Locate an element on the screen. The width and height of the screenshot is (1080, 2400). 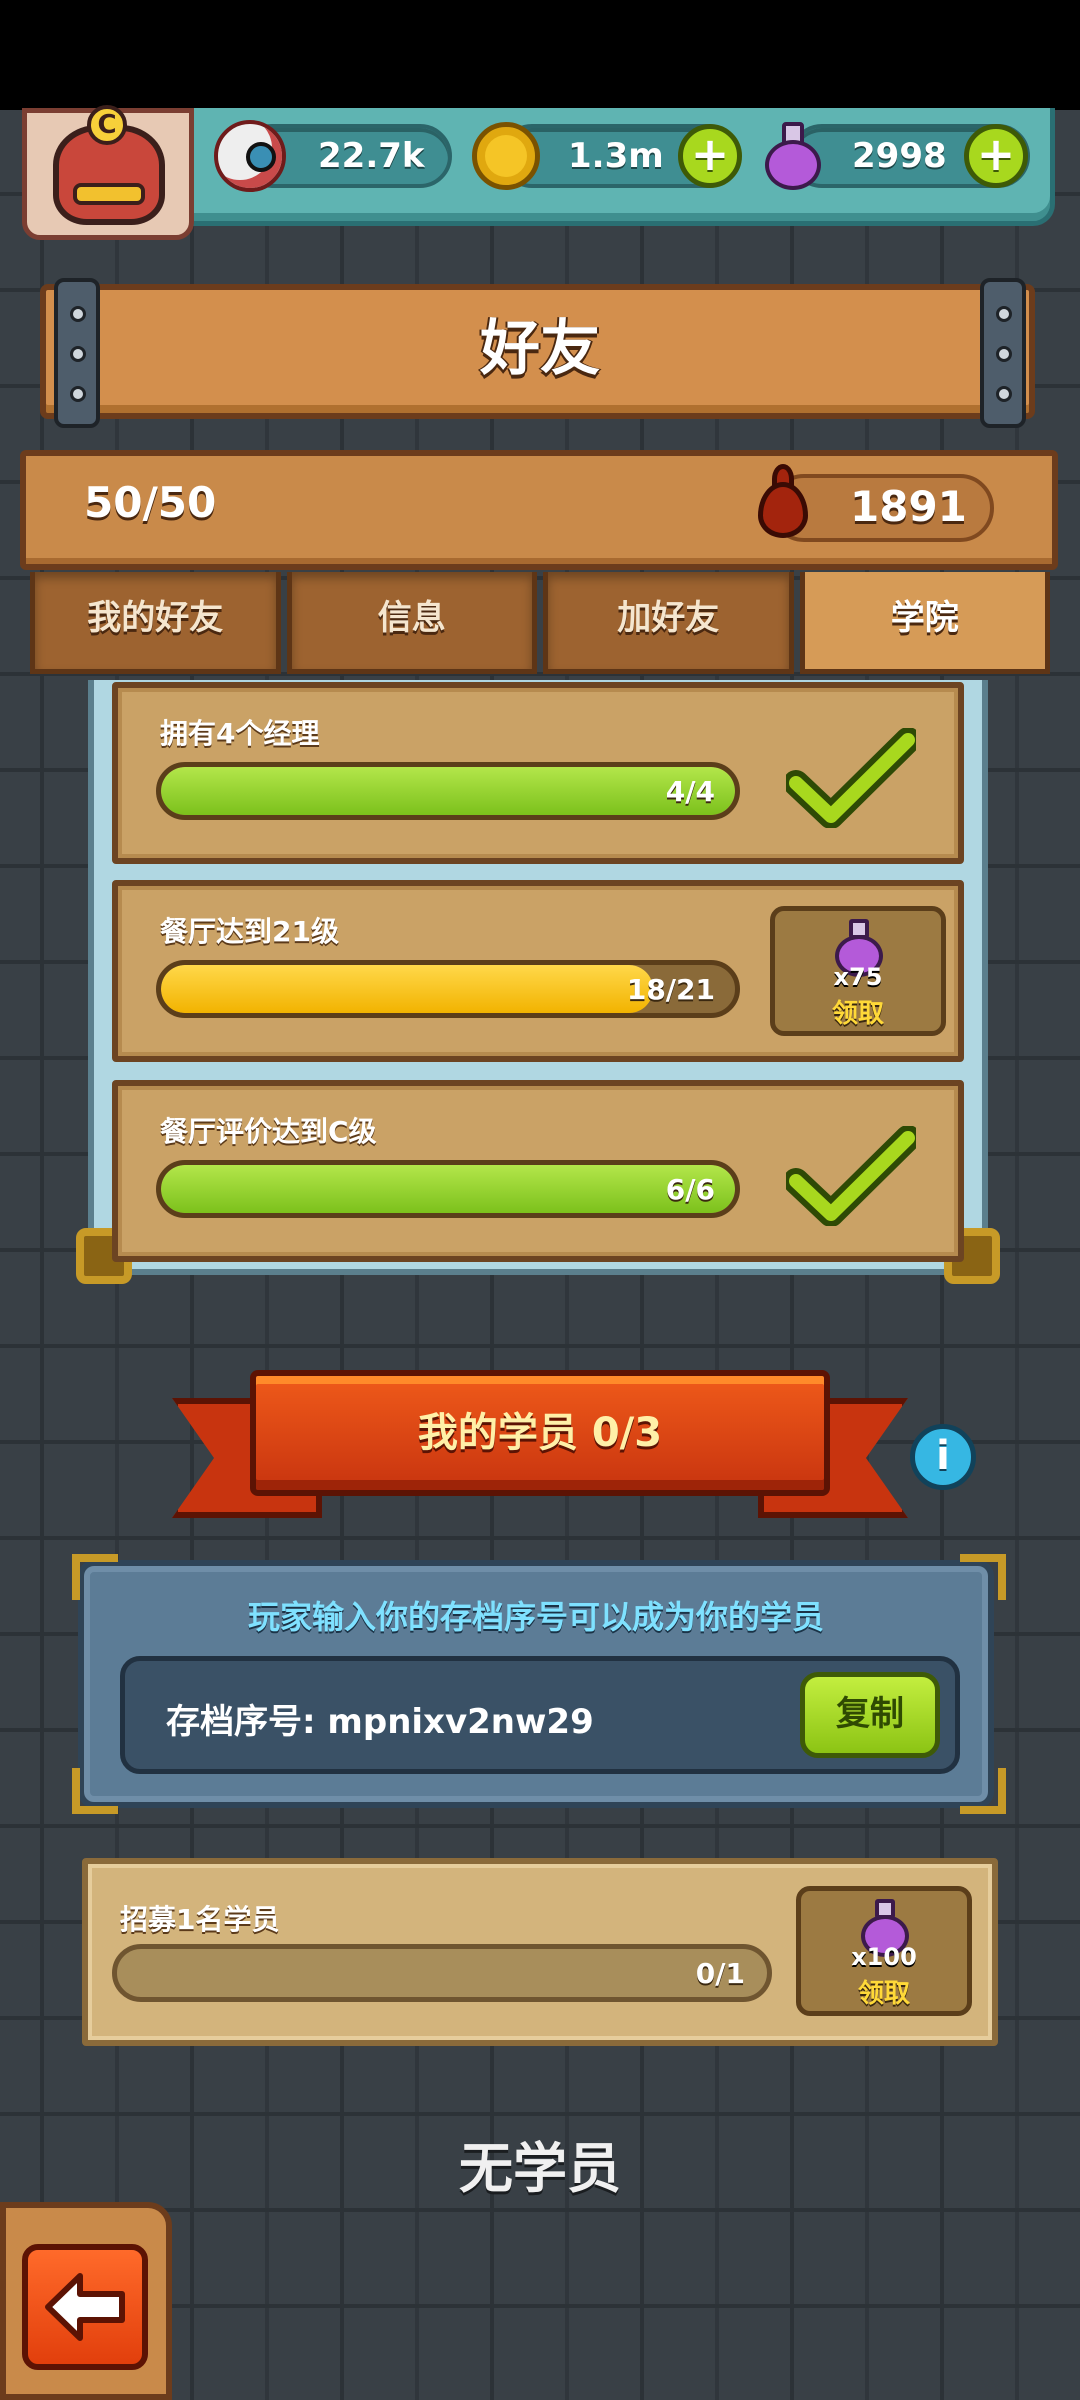
task-label: 餐厅评价达到C级 is located at coordinates (268, 1131).